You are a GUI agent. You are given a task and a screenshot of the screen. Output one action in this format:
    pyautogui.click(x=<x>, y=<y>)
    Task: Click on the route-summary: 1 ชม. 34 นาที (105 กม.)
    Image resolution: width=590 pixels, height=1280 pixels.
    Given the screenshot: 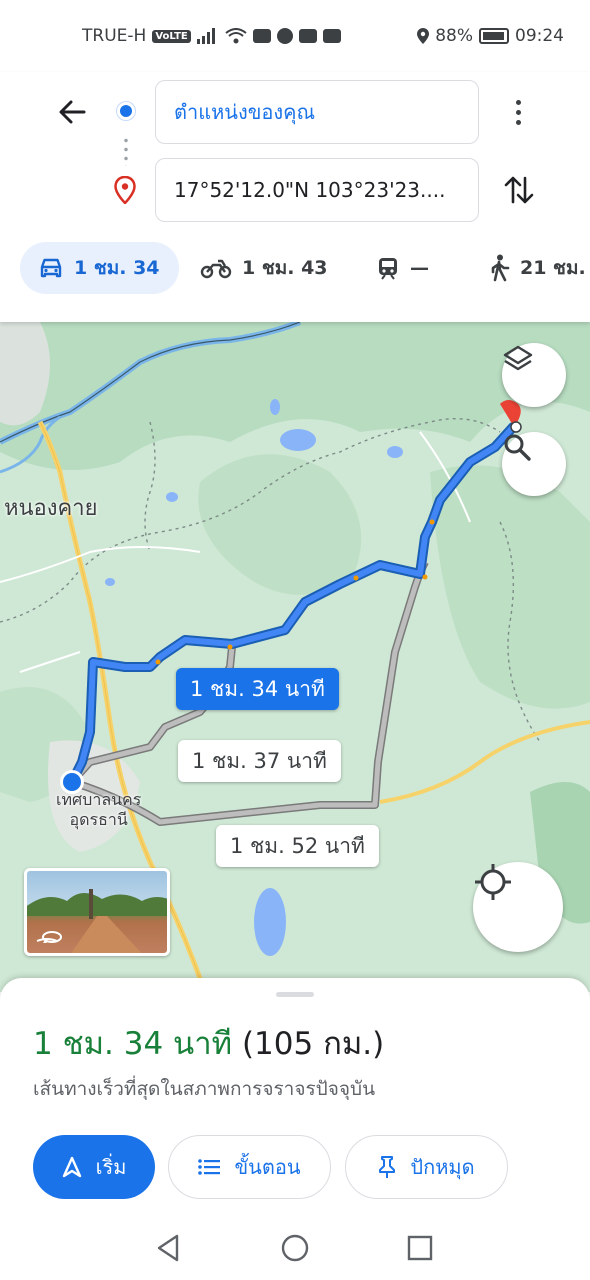 What is the action you would take?
    pyautogui.click(x=208, y=1043)
    